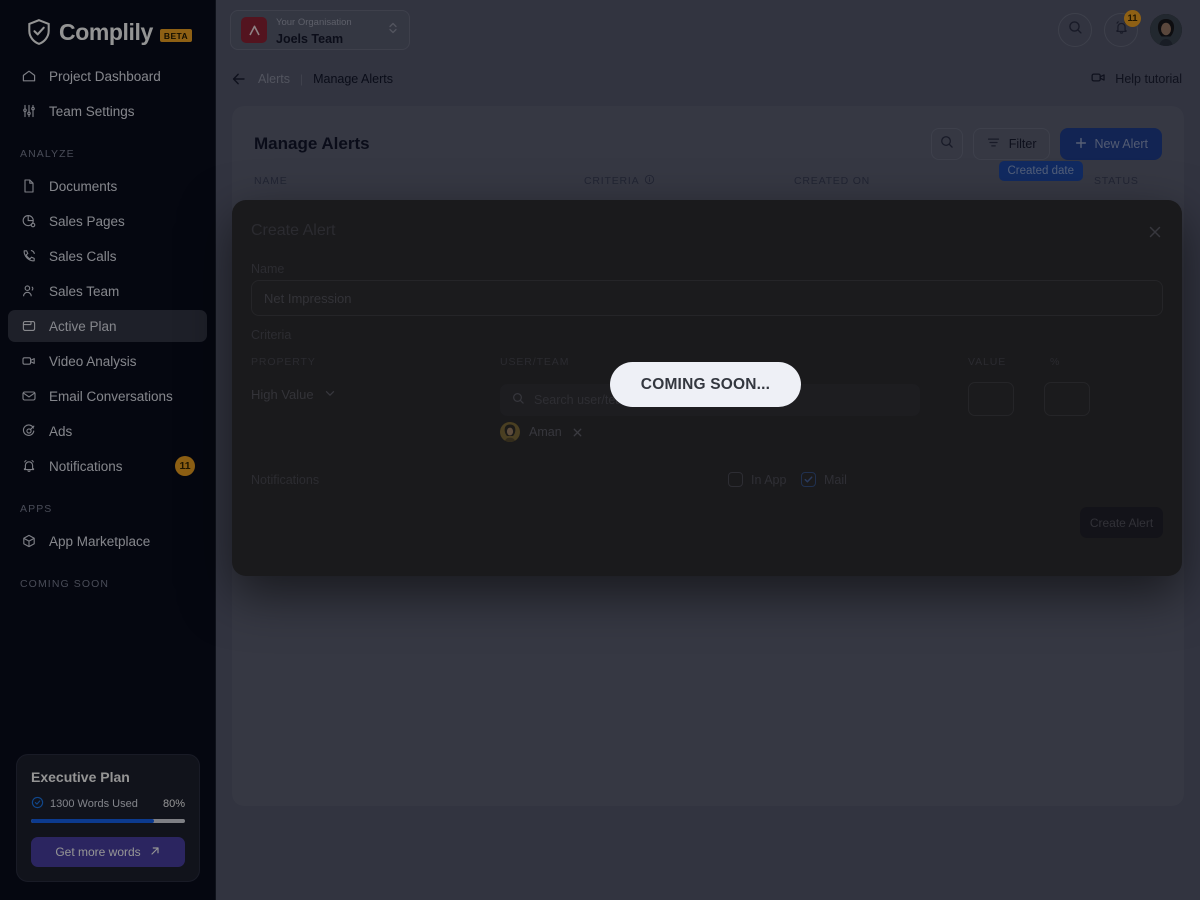 This screenshot has height=900, width=1200. Describe the element at coordinates (1121, 522) in the screenshot. I see `create-alert-submit-button: Create Alert` at that location.